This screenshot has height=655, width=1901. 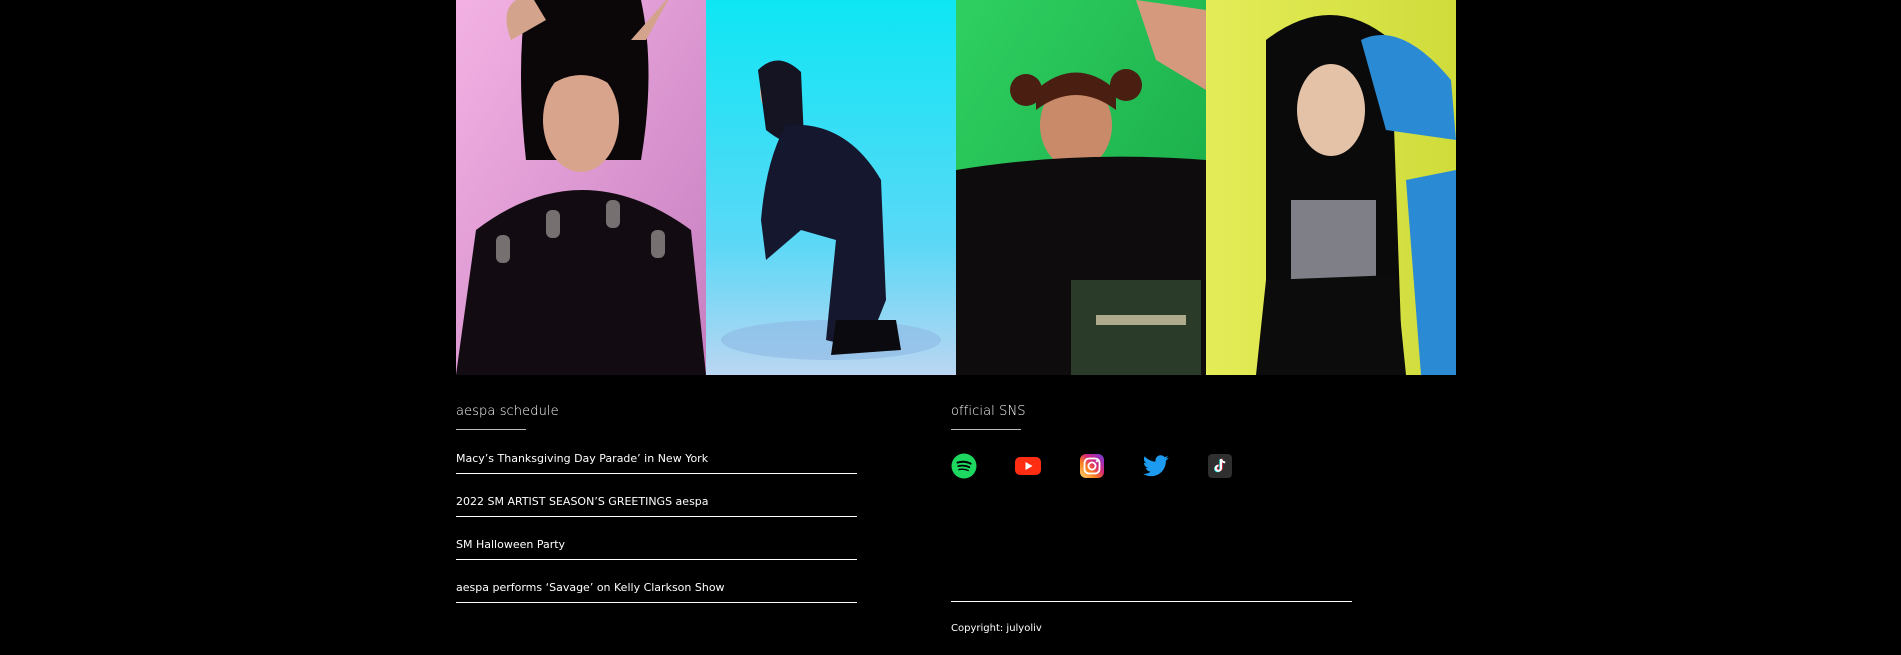 I want to click on schedule-title-underline, so click(x=491, y=429).